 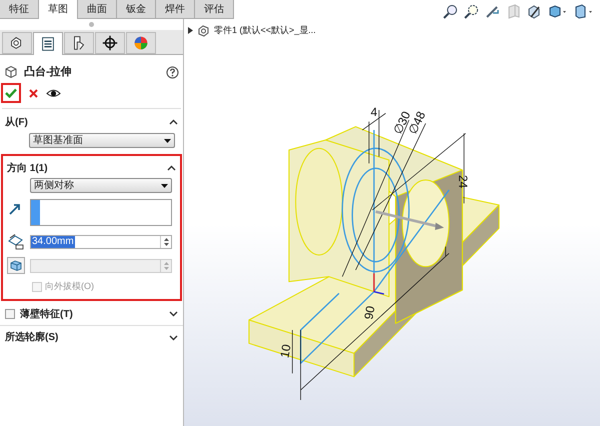 What do you see at coordinates (190, 30) in the screenshot?
I see `expand-arrow-icon` at bounding box center [190, 30].